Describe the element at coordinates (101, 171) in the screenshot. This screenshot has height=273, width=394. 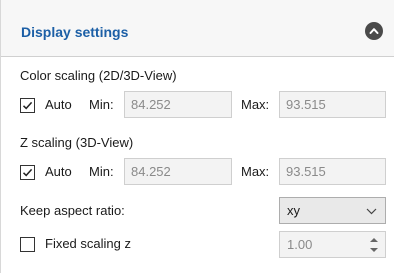
I see `z-min-label: Min:` at that location.